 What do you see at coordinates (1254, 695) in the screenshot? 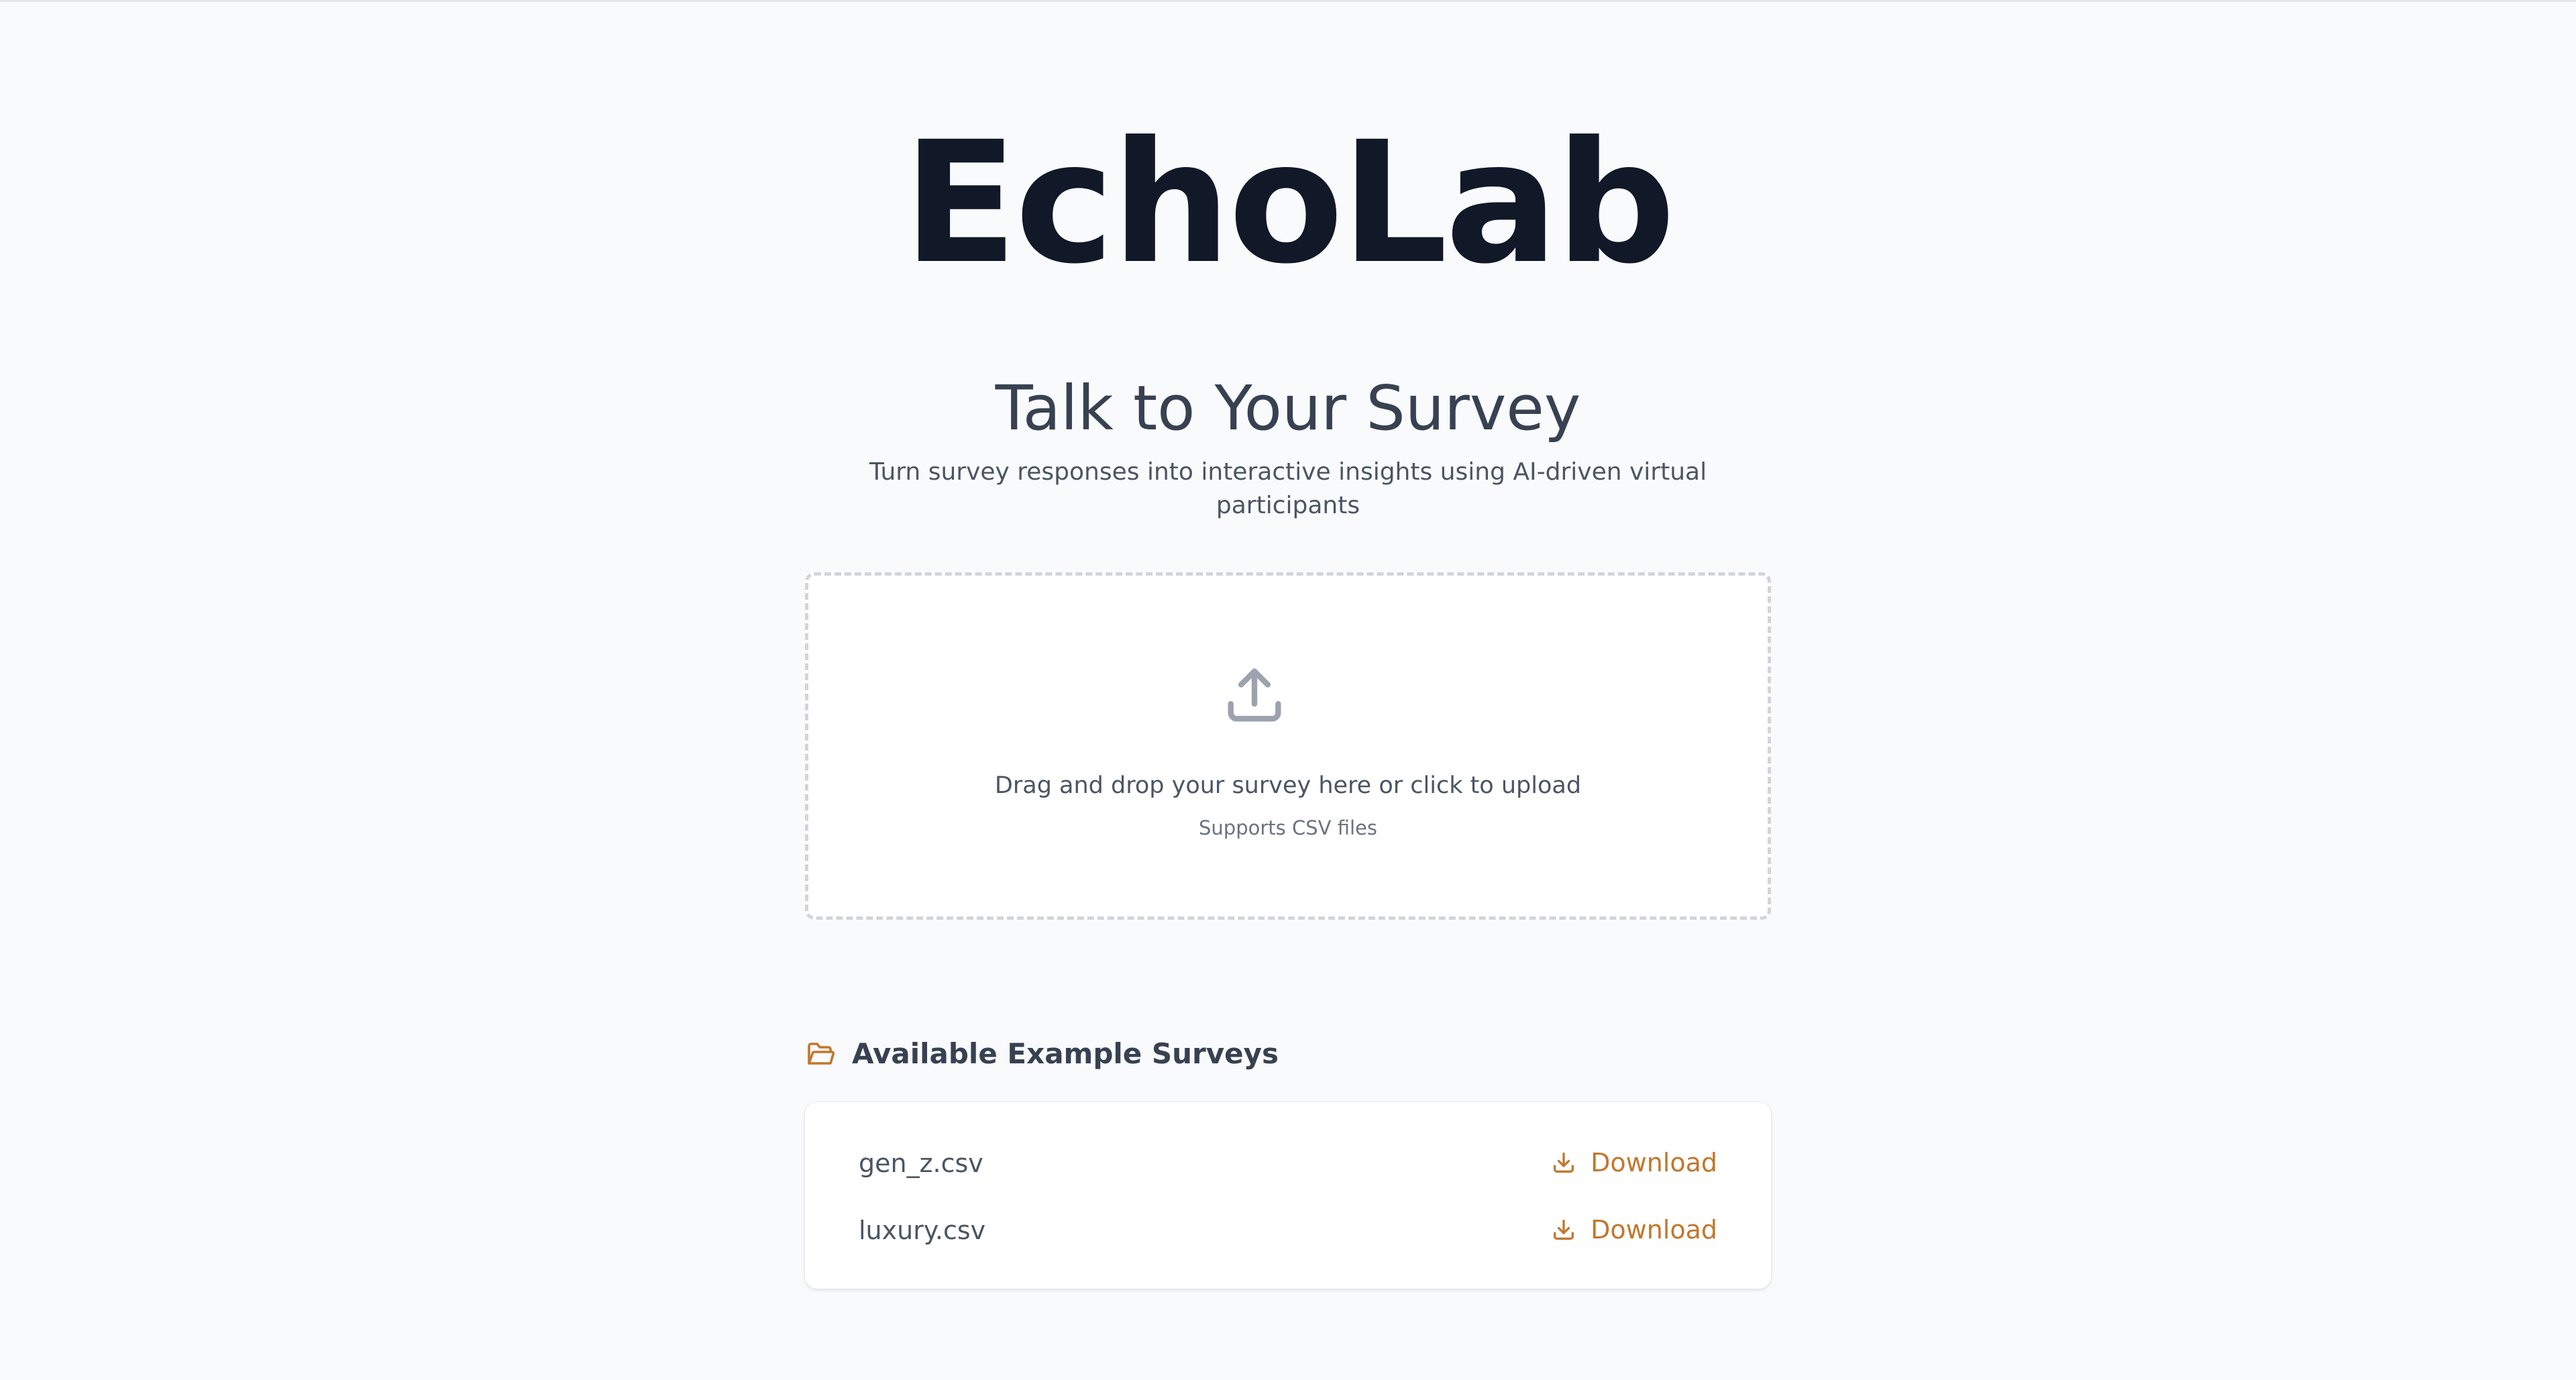
I see `upload-icon` at bounding box center [1254, 695].